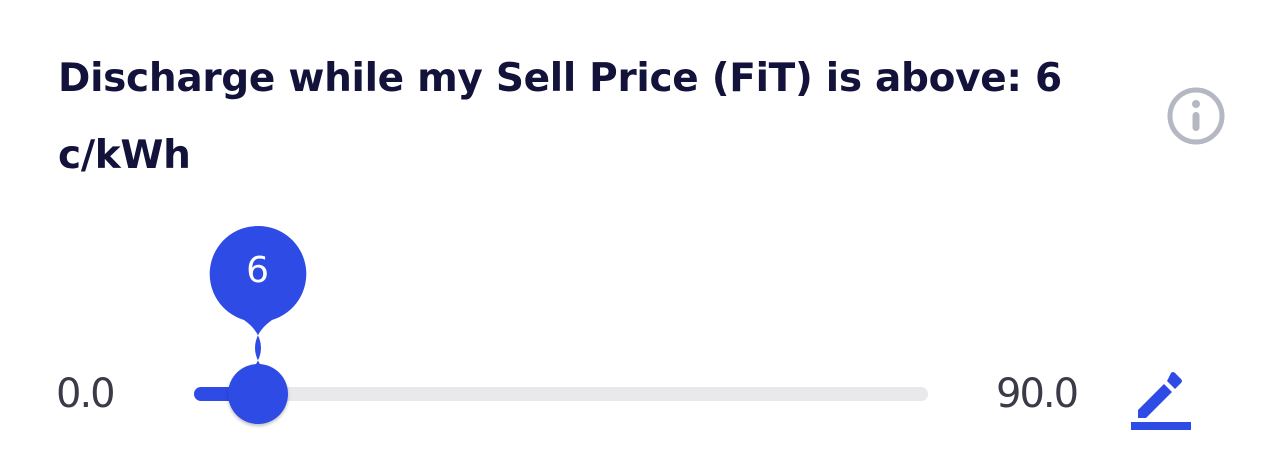 Image resolution: width=1279 pixels, height=471 pixels. Describe the element at coordinates (1037, 394) in the screenshot. I see `slider-max-label: 90.0` at that location.